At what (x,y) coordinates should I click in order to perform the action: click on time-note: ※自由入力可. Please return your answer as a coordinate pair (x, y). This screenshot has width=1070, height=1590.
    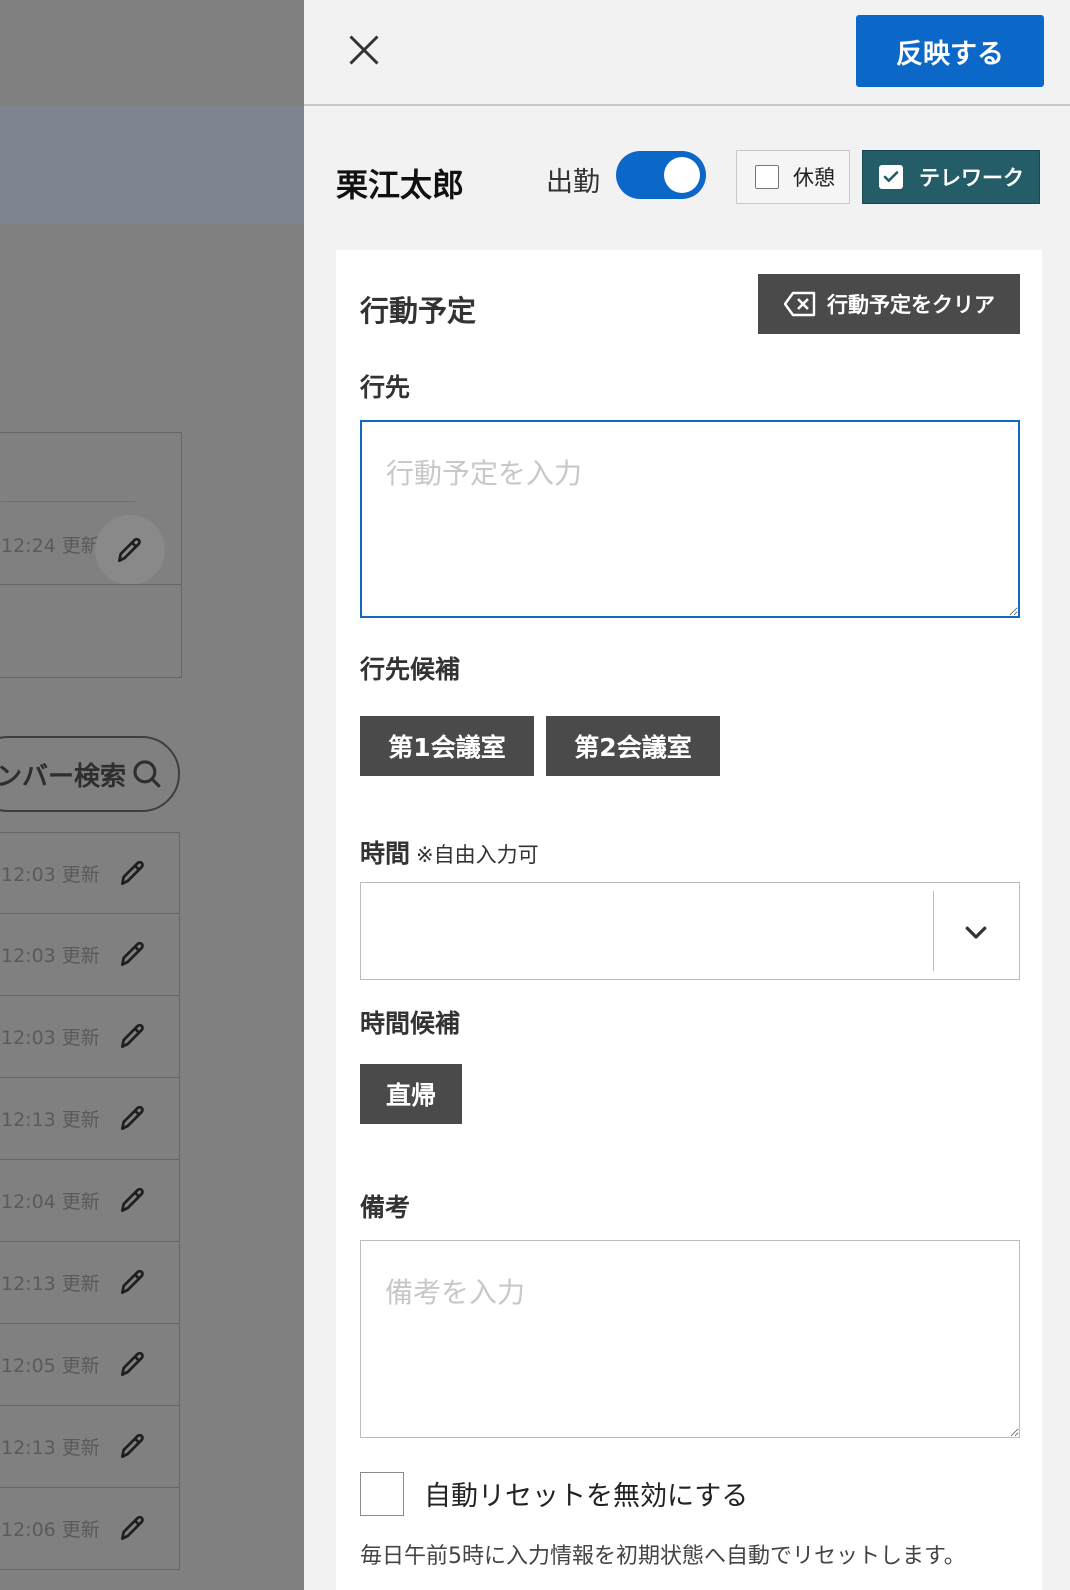
    Looking at the image, I should click on (477, 855).